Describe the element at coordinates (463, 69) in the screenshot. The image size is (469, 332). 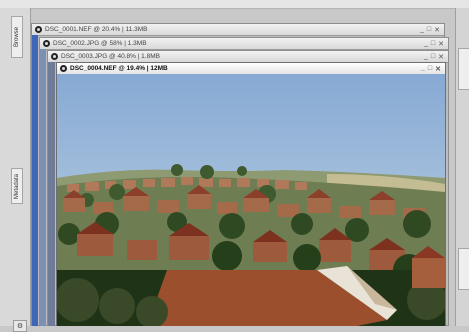
I see `right-dock-tab-top` at that location.